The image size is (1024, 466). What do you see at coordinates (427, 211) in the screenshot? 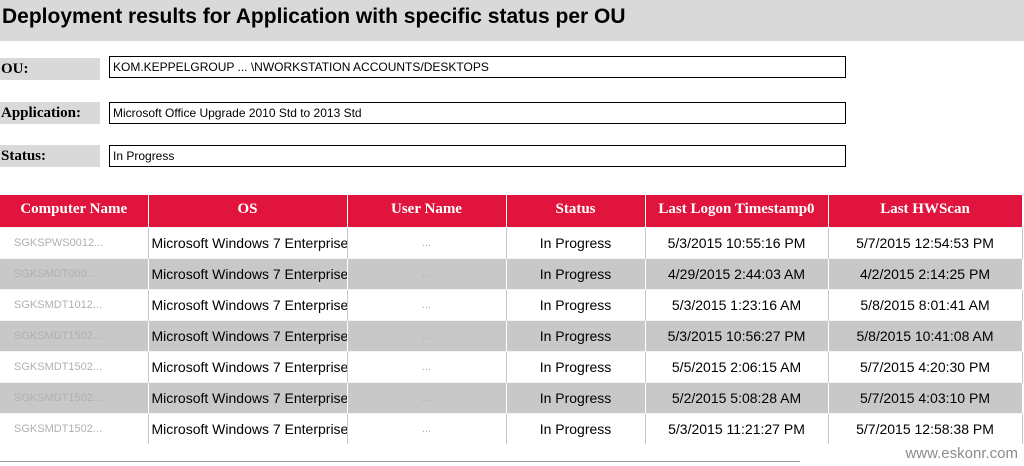
I see `column-header-user-name: User Name` at bounding box center [427, 211].